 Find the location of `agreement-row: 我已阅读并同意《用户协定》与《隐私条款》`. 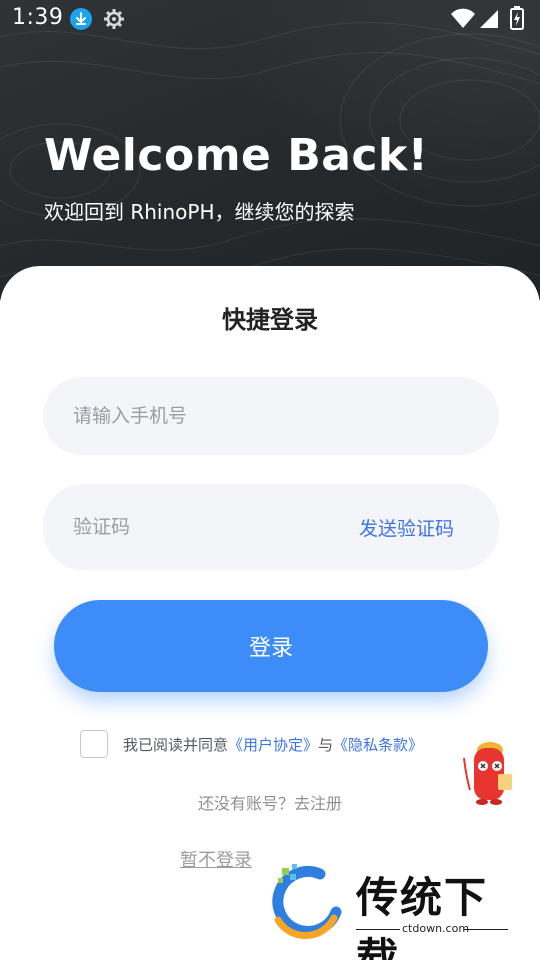

agreement-row: 我已阅读并同意《用户协定》与《隐私条款》 is located at coordinates (251, 744).